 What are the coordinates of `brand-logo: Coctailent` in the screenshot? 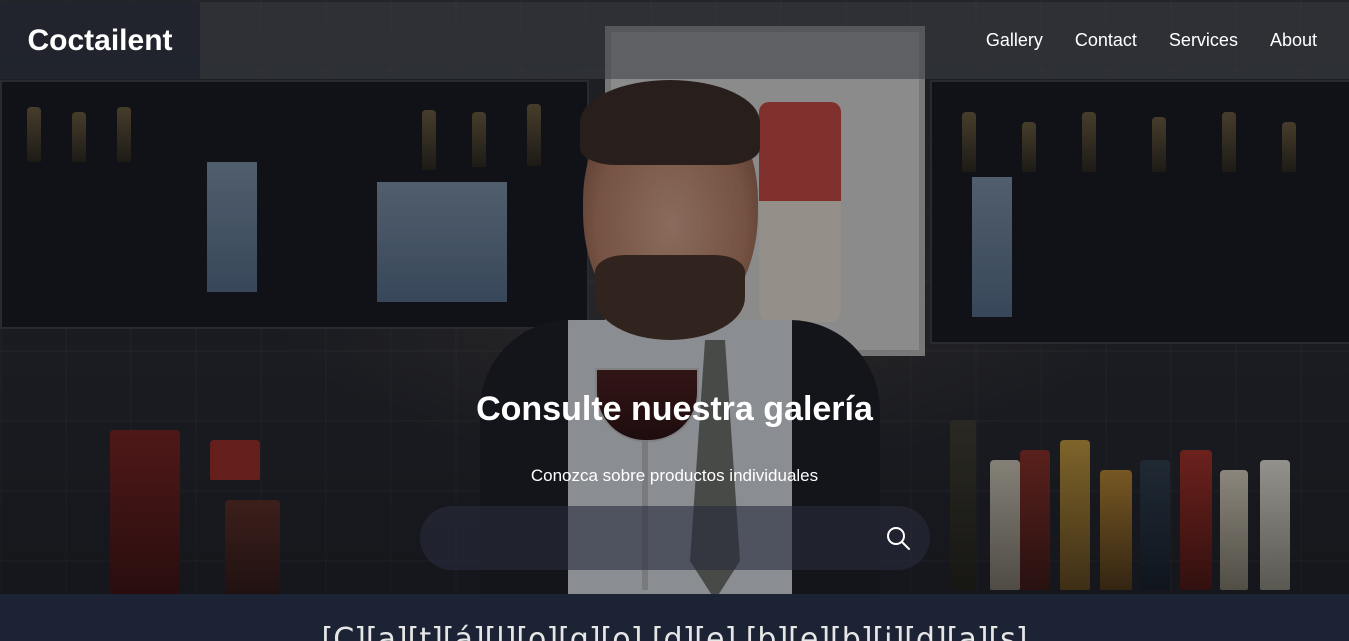 It's located at (100, 40).